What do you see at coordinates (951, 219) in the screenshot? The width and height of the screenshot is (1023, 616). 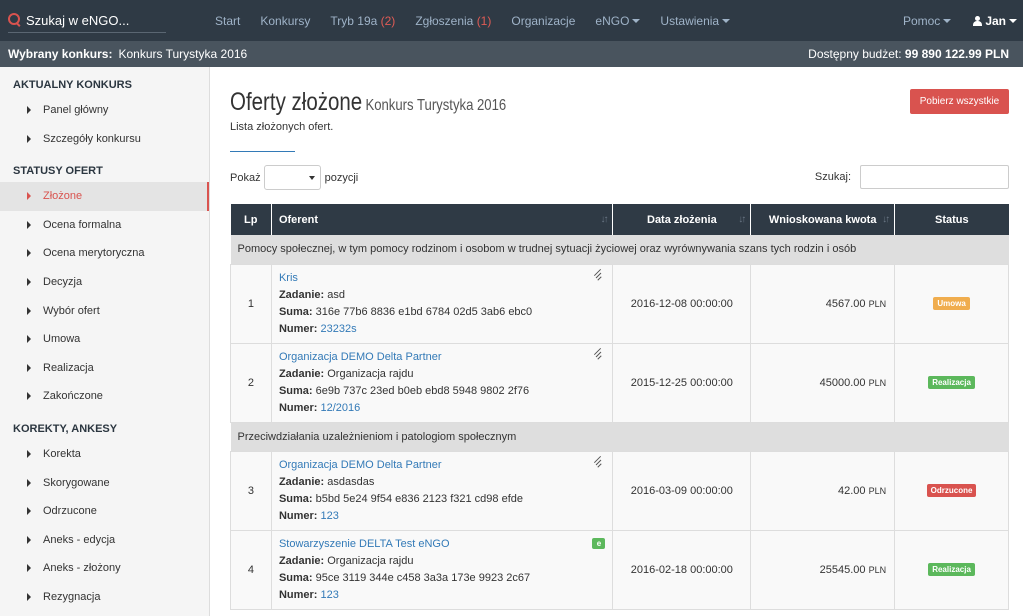 I see `column-header-label: Status` at bounding box center [951, 219].